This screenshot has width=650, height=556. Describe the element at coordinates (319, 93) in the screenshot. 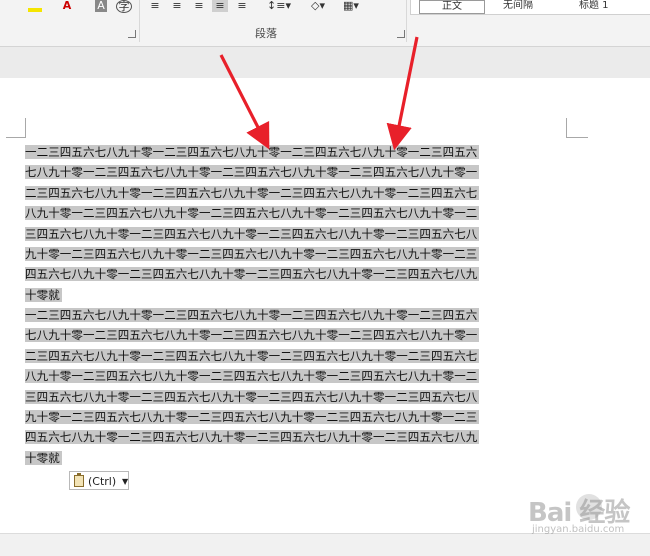

I see `annotation-arrows` at that location.